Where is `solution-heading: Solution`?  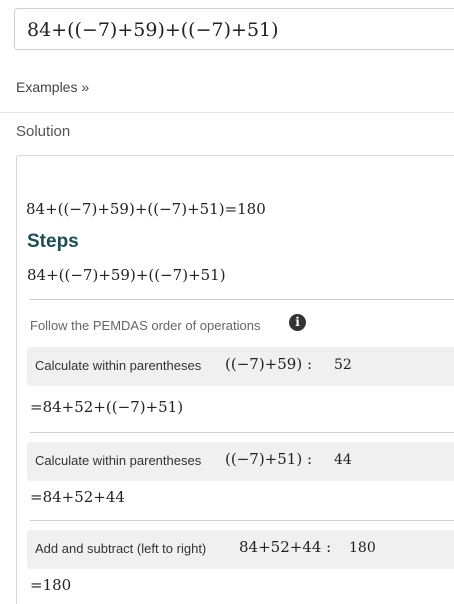 solution-heading: Solution is located at coordinates (43, 131).